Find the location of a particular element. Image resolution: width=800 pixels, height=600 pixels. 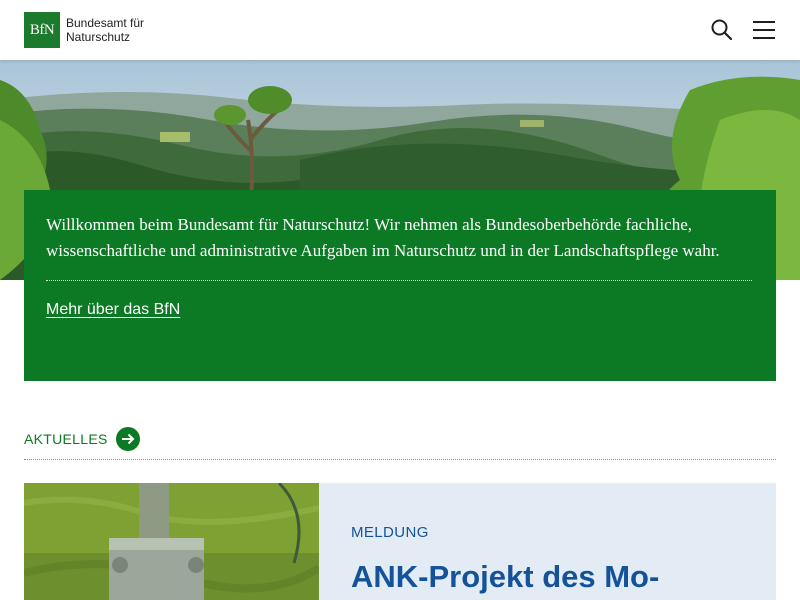

logo-text: Bundesamt für Naturschutz is located at coordinates (105, 30).